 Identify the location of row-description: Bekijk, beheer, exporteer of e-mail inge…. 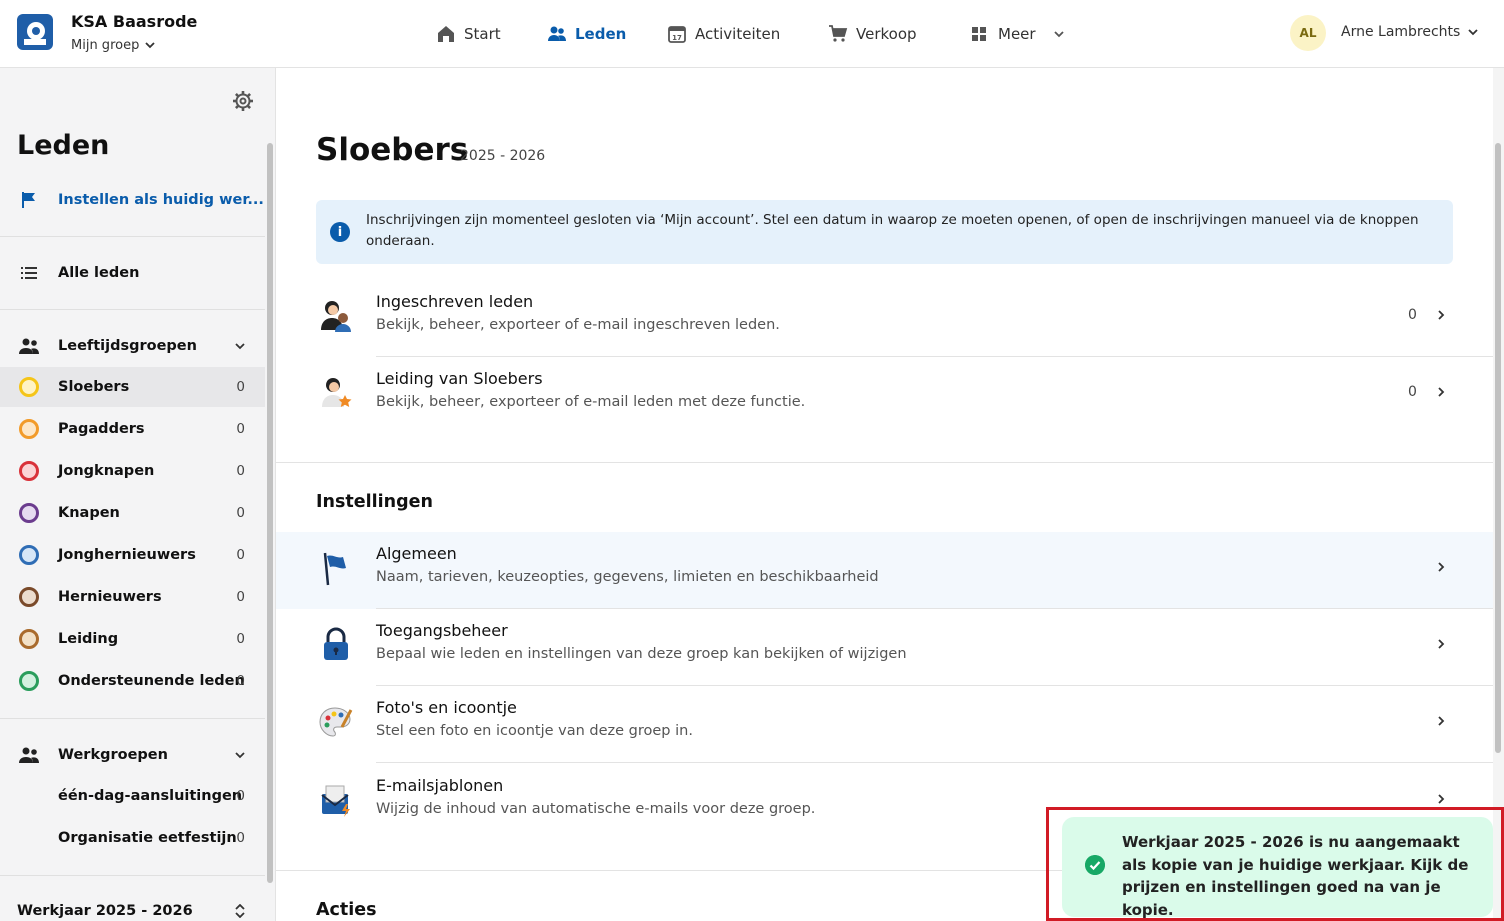
(578, 325).